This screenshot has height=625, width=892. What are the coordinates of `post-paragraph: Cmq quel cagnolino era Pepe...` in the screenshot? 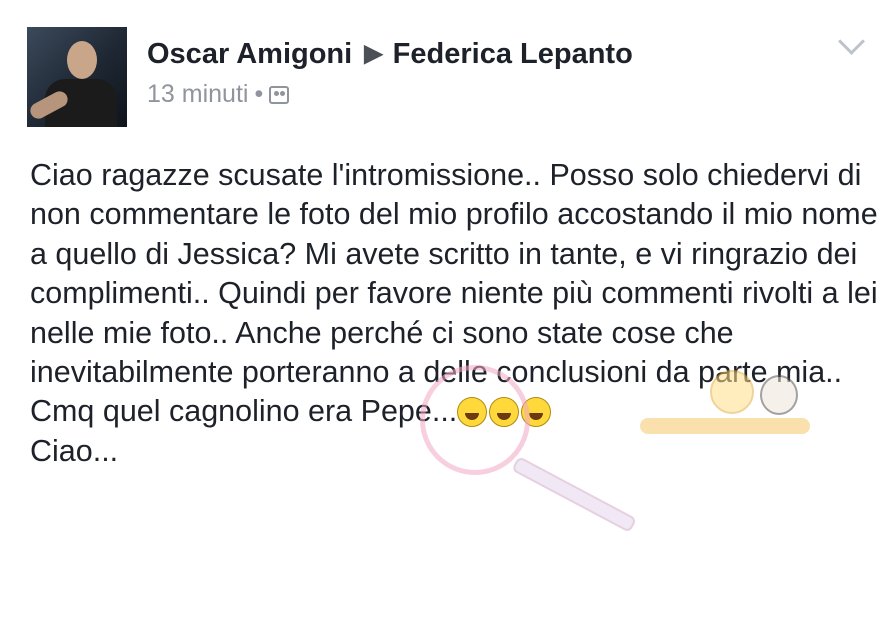 It's located at (455, 411).